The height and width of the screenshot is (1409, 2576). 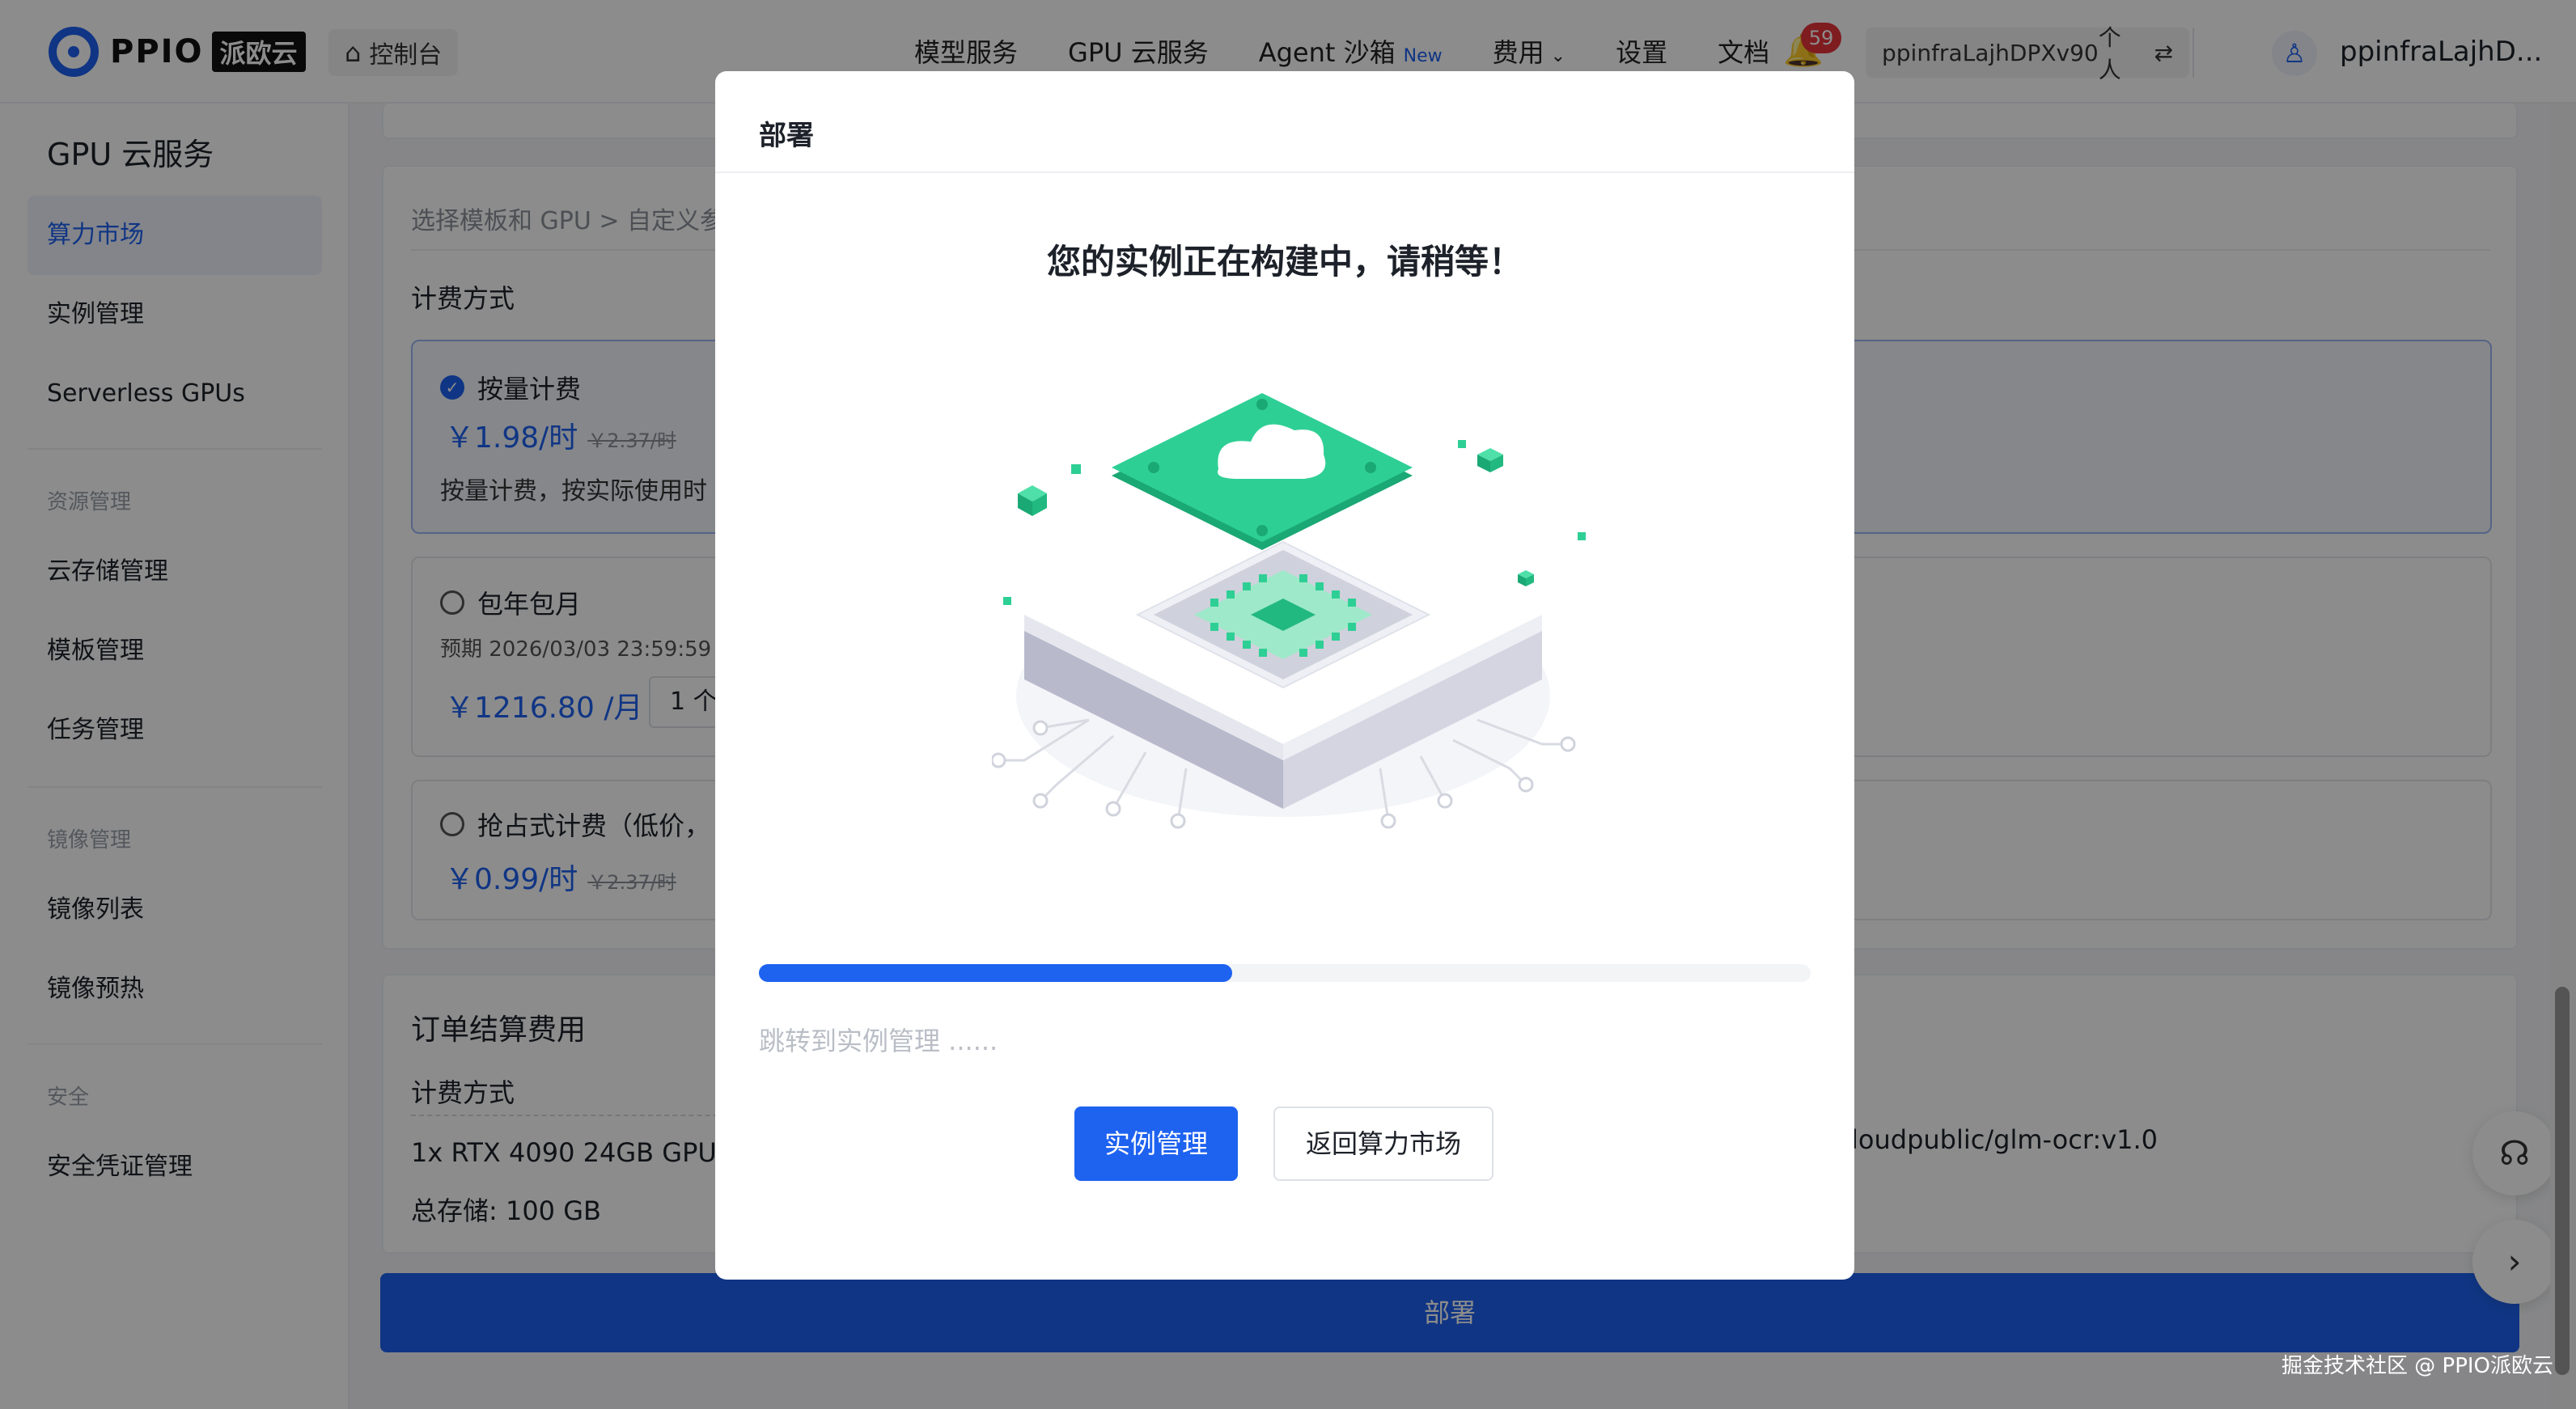 What do you see at coordinates (786, 136) in the screenshot?
I see `modal-title: 部署` at bounding box center [786, 136].